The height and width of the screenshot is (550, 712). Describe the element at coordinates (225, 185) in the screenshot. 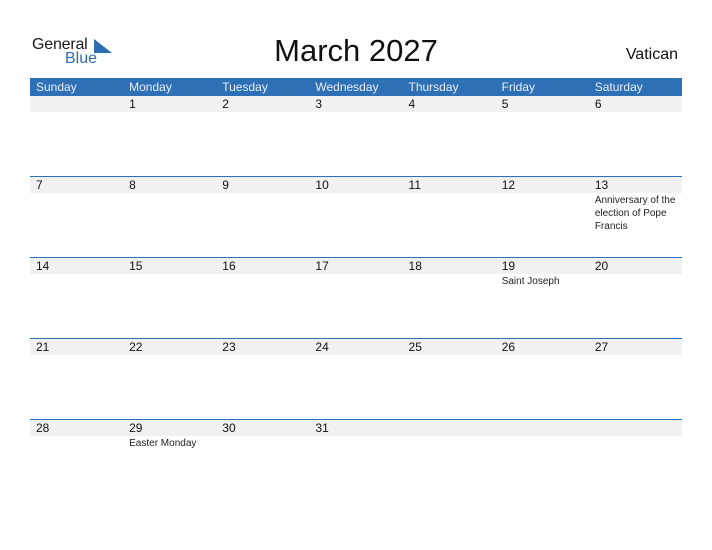

I see `day-number: 9` at that location.